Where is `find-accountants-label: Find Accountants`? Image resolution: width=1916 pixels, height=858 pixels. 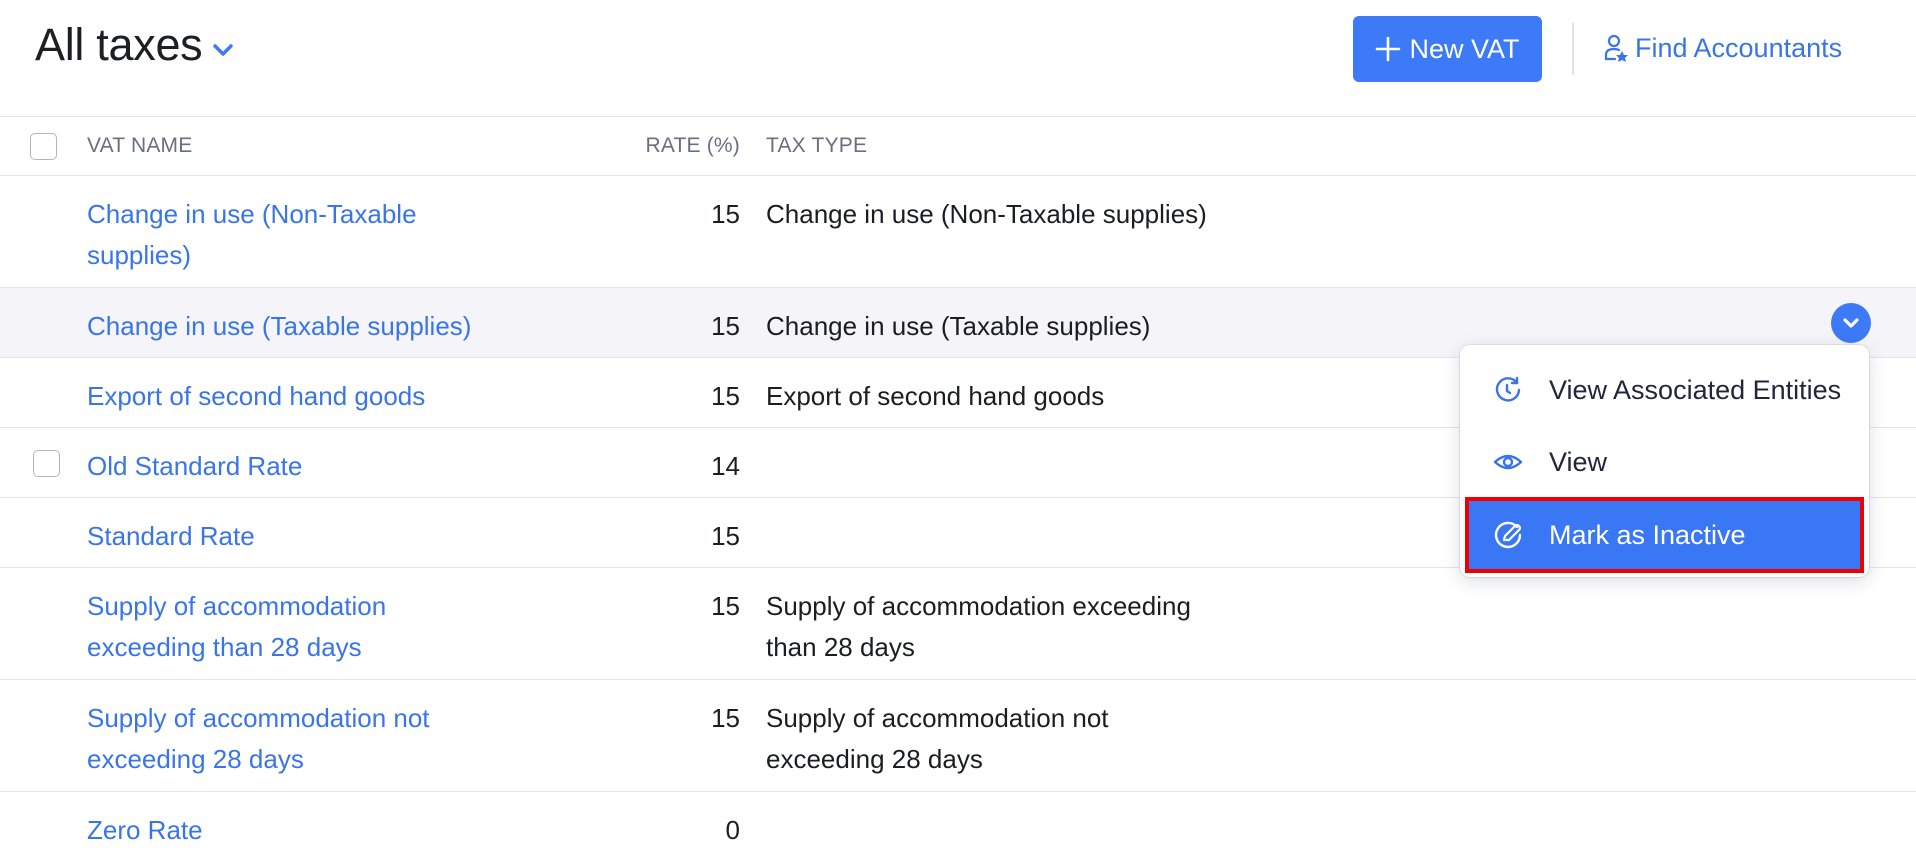 find-accountants-label: Find Accountants is located at coordinates (1739, 47).